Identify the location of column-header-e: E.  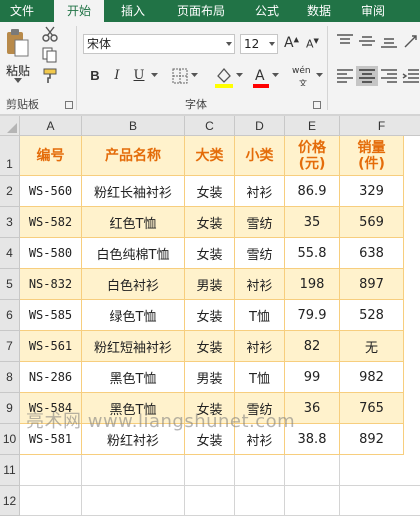
(312, 126).